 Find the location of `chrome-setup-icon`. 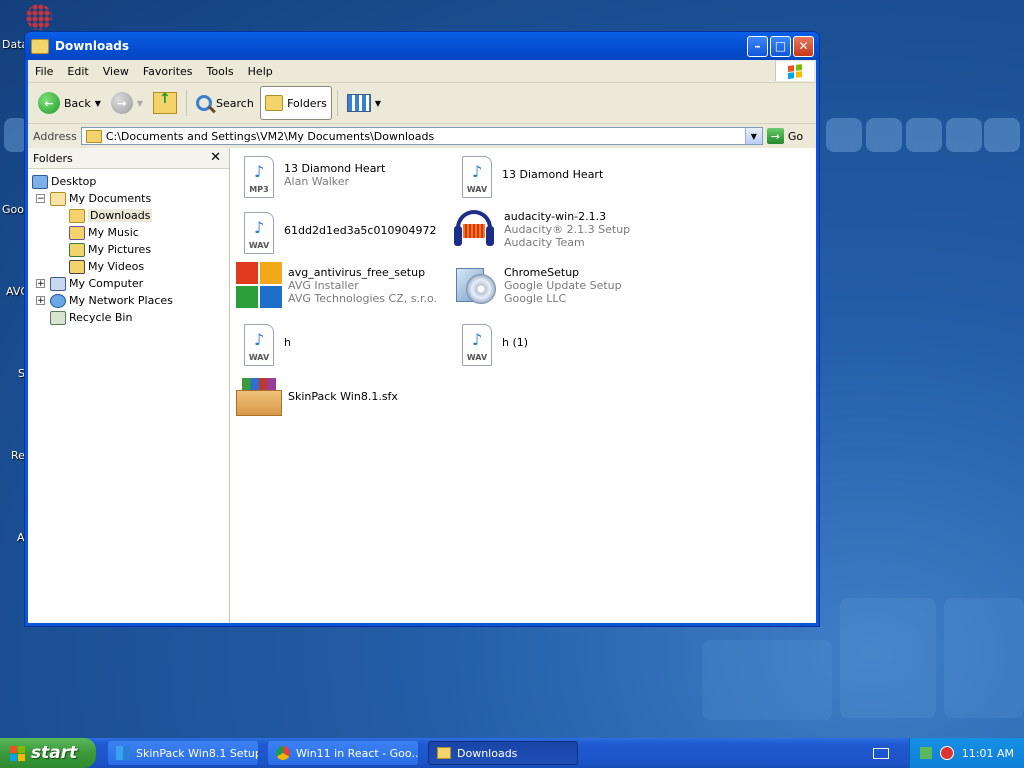

chrome-setup-icon is located at coordinates (475, 285).